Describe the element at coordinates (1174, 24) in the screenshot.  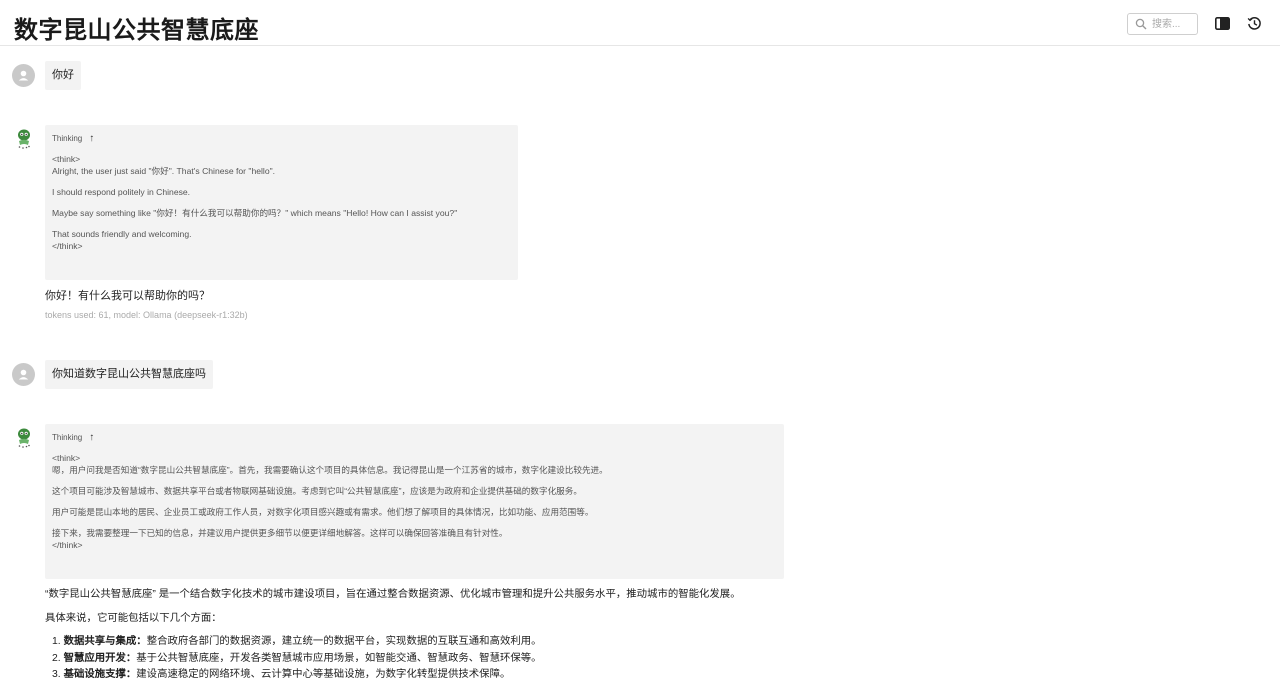
I see `search-input` at that location.